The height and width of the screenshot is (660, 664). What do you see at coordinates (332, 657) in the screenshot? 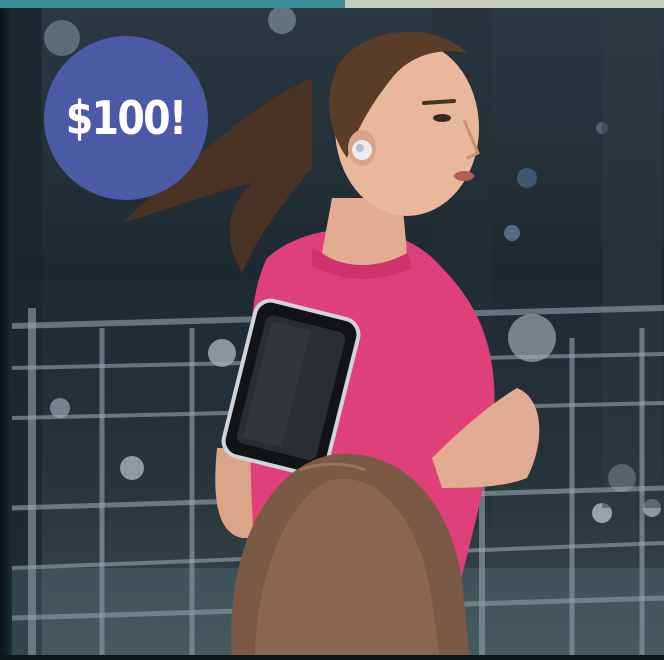
I see `bottom-edge` at bounding box center [332, 657].